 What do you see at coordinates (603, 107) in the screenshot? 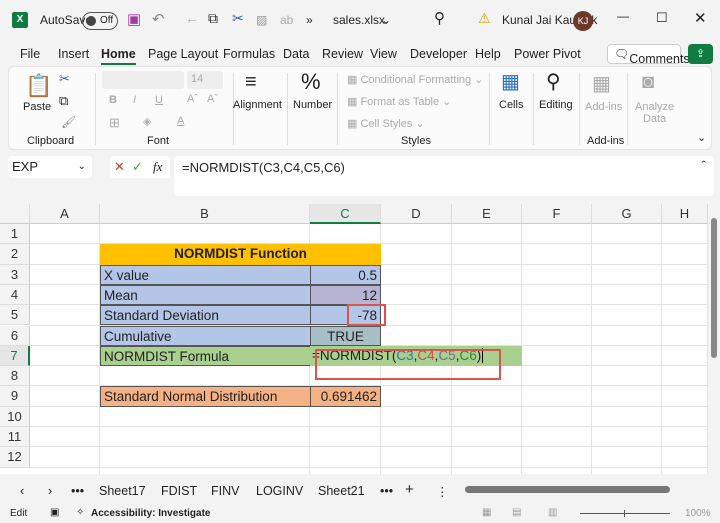
I see `addins-button: Add-ins` at bounding box center [603, 107].